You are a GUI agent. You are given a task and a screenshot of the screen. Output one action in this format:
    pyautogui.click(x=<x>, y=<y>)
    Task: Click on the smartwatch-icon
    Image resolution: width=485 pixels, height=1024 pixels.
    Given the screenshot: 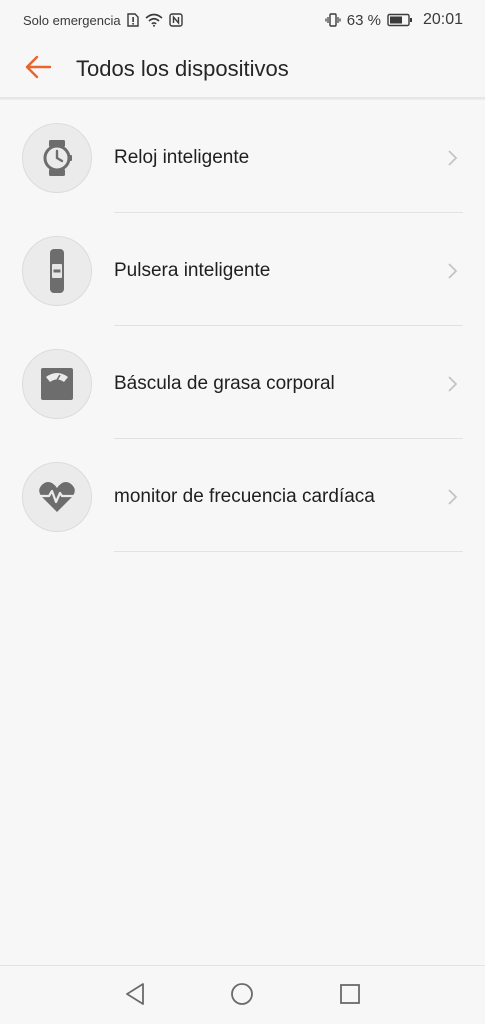 What is the action you would take?
    pyautogui.click(x=57, y=158)
    